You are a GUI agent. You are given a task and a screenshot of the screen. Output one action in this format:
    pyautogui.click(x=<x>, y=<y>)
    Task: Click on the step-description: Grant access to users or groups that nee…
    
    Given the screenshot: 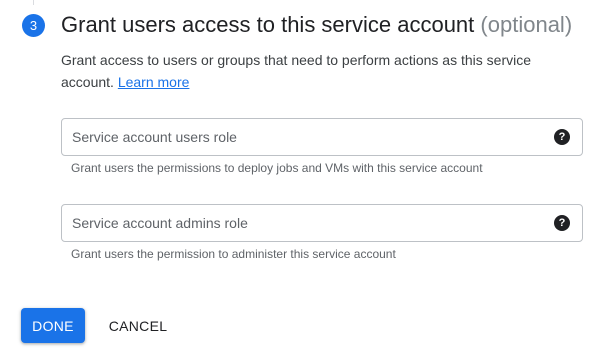 What is the action you would take?
    pyautogui.click(x=311, y=71)
    